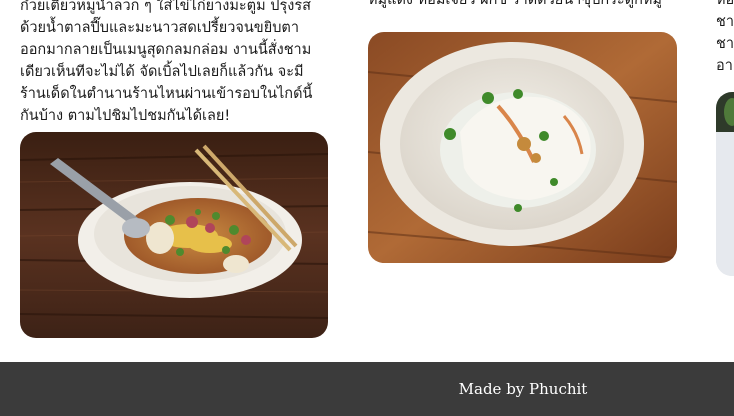  What do you see at coordinates (724, 66) in the screenshot?
I see `card-3-line: อา` at bounding box center [724, 66].